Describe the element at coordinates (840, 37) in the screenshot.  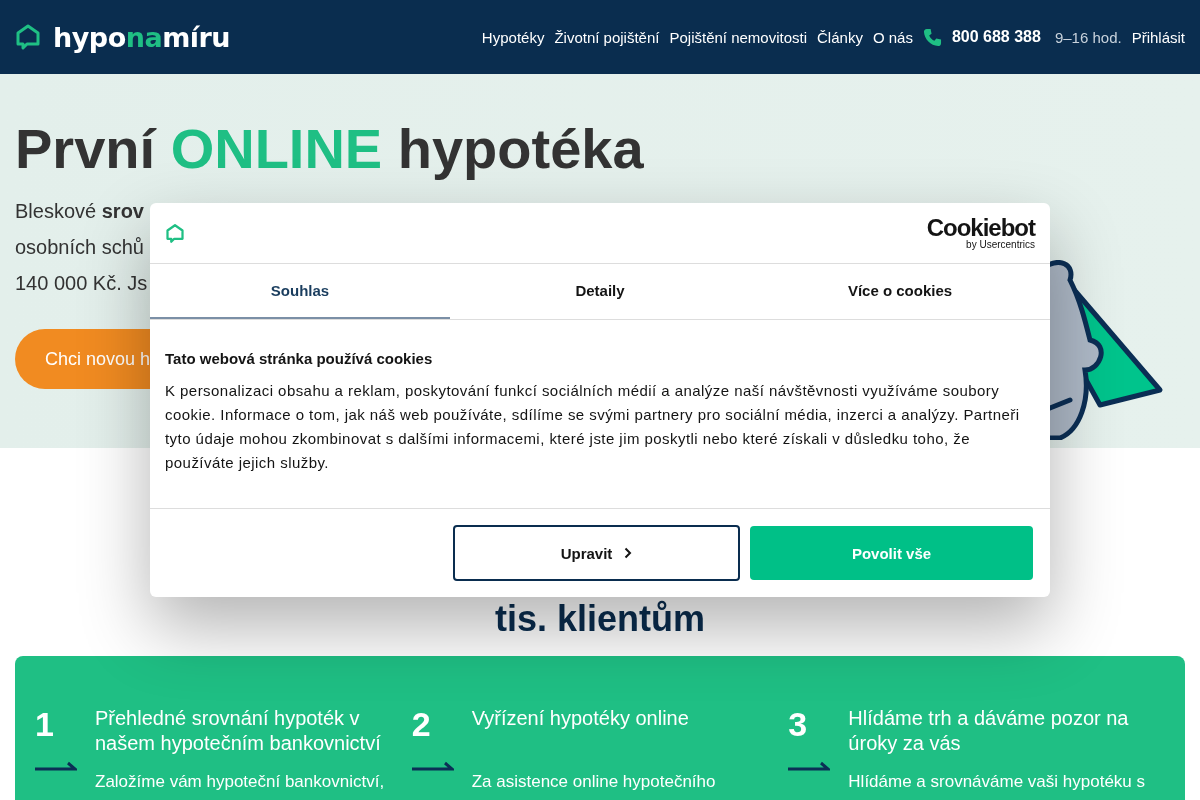
I see `nav-link: Články` at that location.